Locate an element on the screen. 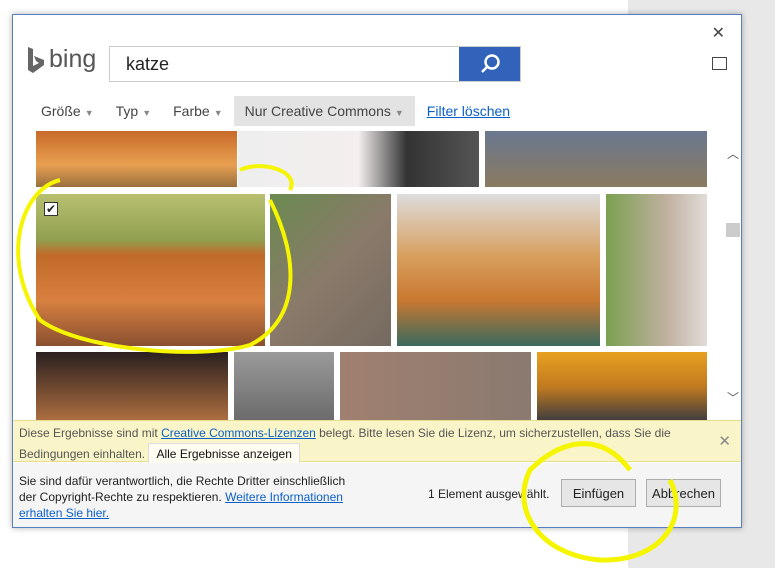 This screenshot has width=775, height=568. bing-logo: bing is located at coordinates (61, 59).